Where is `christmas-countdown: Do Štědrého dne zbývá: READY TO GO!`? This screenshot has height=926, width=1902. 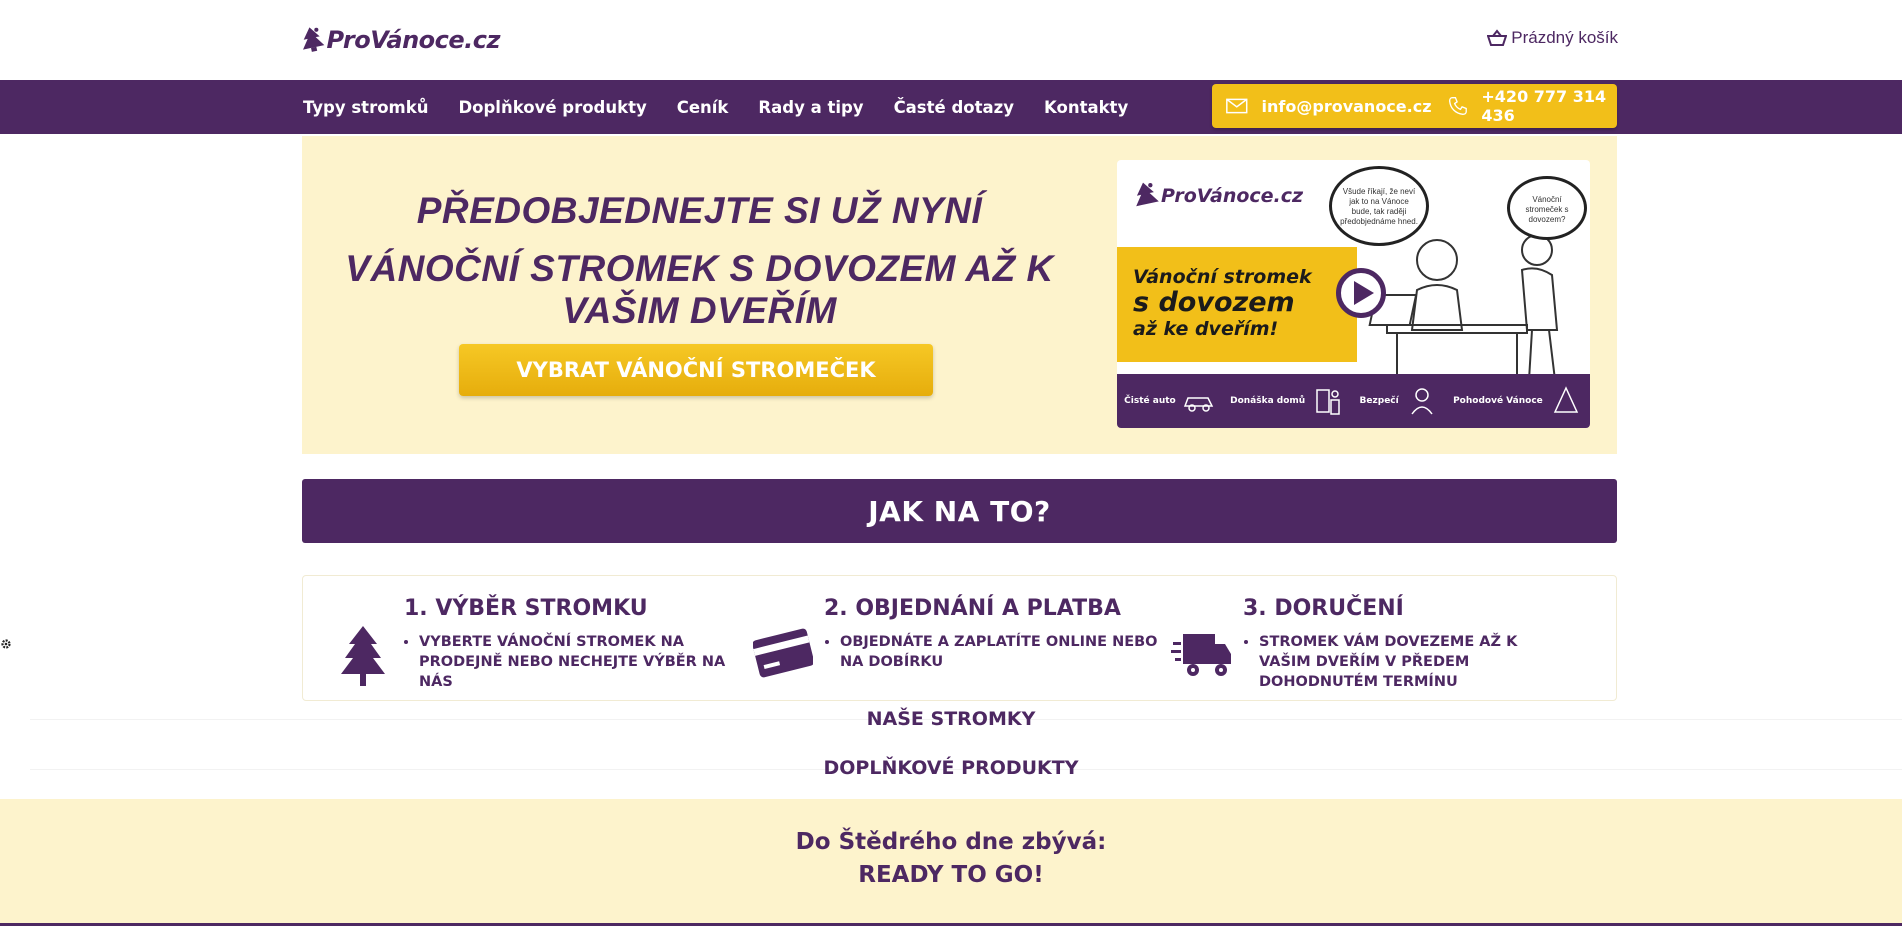 christmas-countdown: Do Štědrého dne zbývá: READY TO GO! is located at coordinates (951, 862).